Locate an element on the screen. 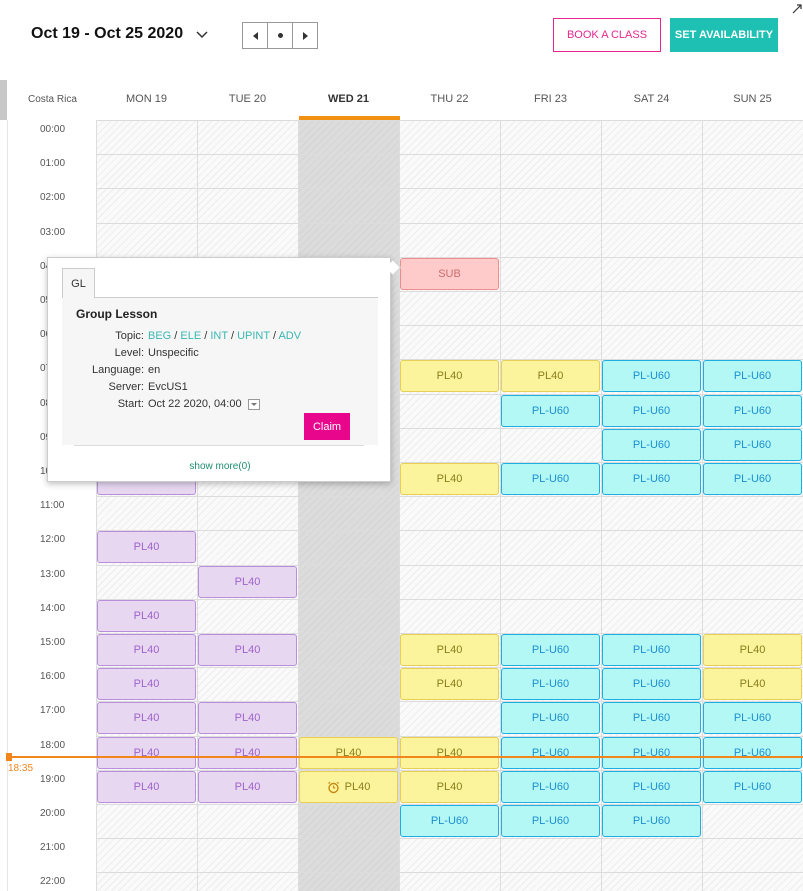  lesson-slot: SUB is located at coordinates (449, 274).